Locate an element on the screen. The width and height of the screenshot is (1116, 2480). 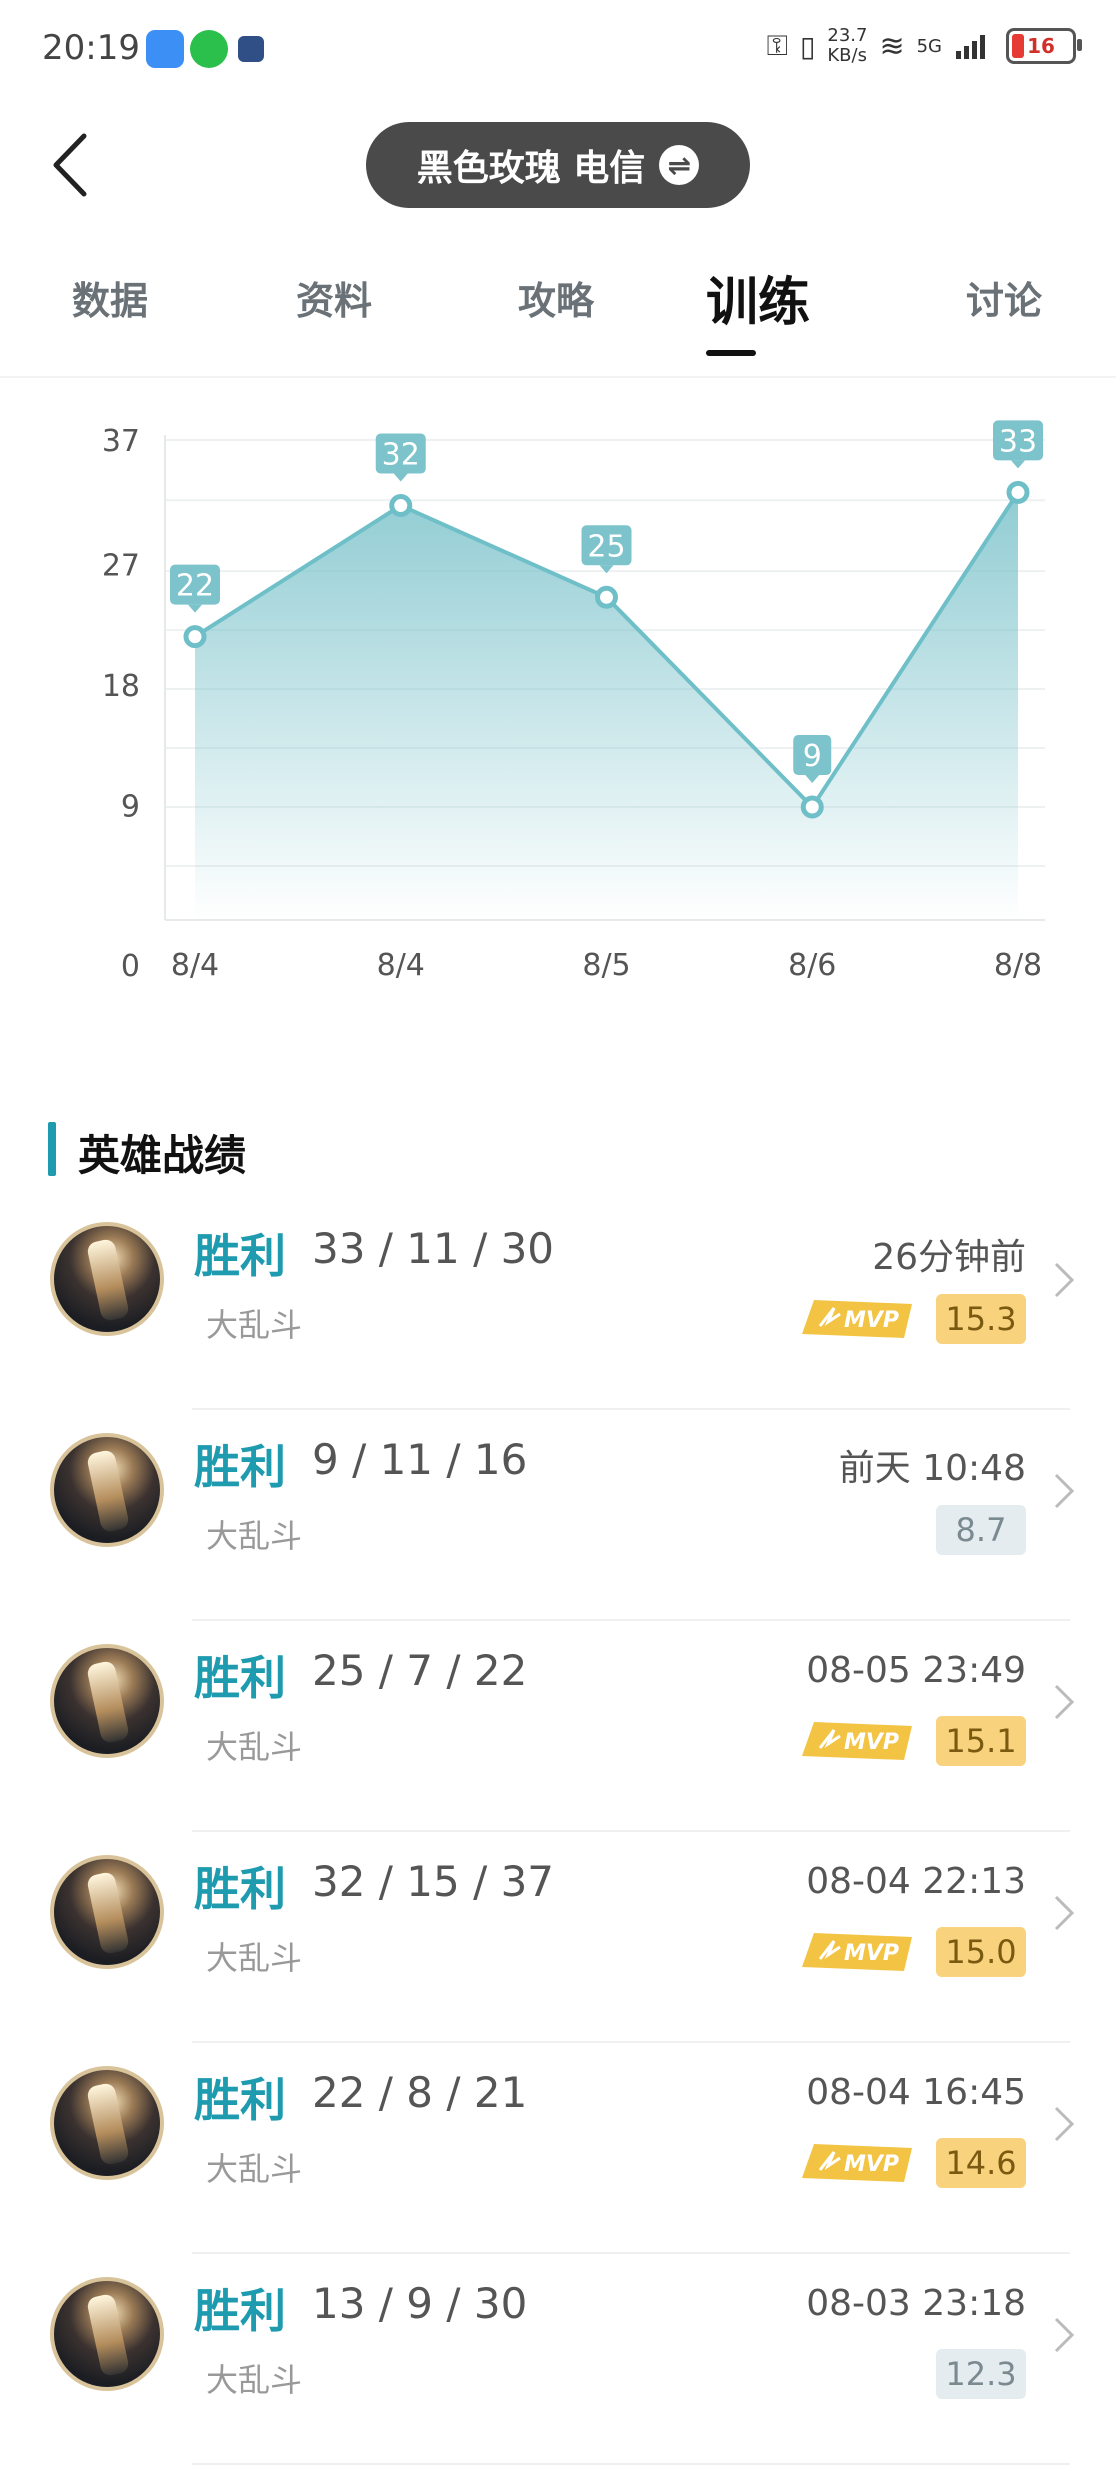
data-label: 32 is located at coordinates (400, 457).